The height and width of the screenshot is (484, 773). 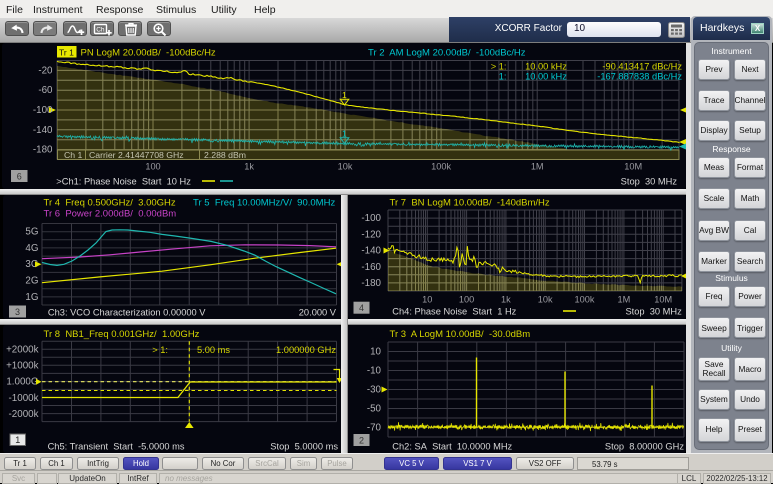 I want to click on svg-text: Carrier 2.41447708 GHz, so click(x=136, y=155).